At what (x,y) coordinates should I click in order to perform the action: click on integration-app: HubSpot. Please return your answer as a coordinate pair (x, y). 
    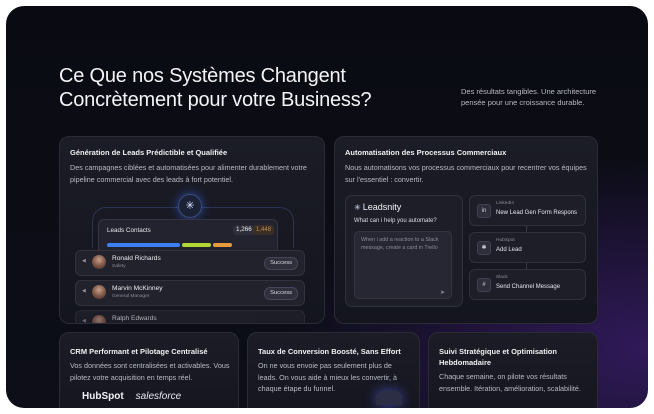
    Looking at the image, I should click on (505, 240).